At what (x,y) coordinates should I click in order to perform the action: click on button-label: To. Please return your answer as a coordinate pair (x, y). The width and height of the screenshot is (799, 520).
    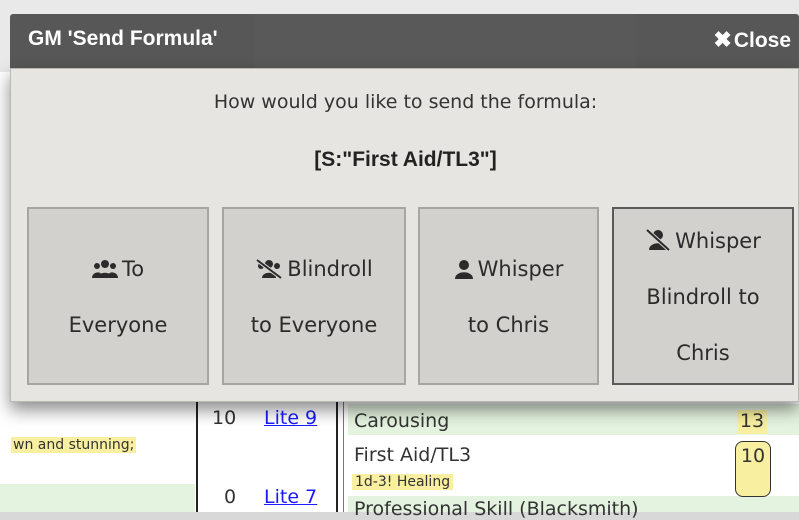
    Looking at the image, I should click on (133, 269).